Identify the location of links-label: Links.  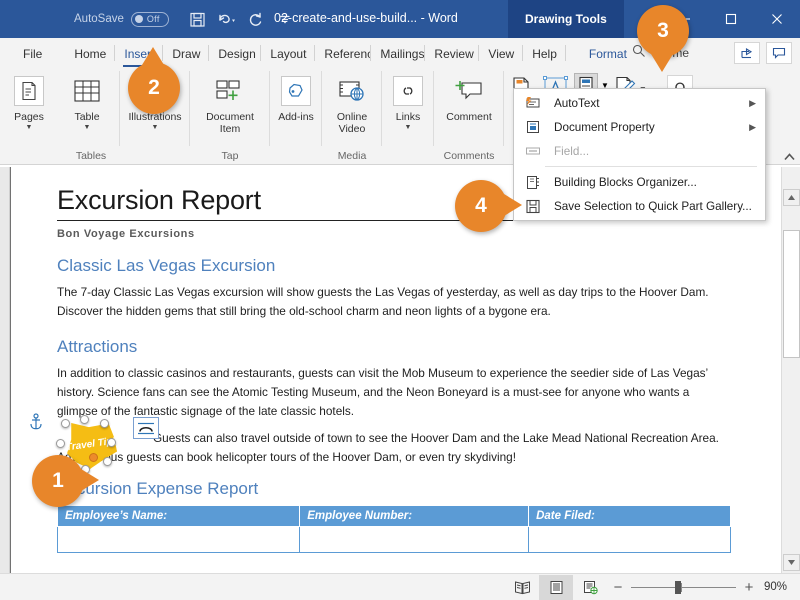
(408, 117).